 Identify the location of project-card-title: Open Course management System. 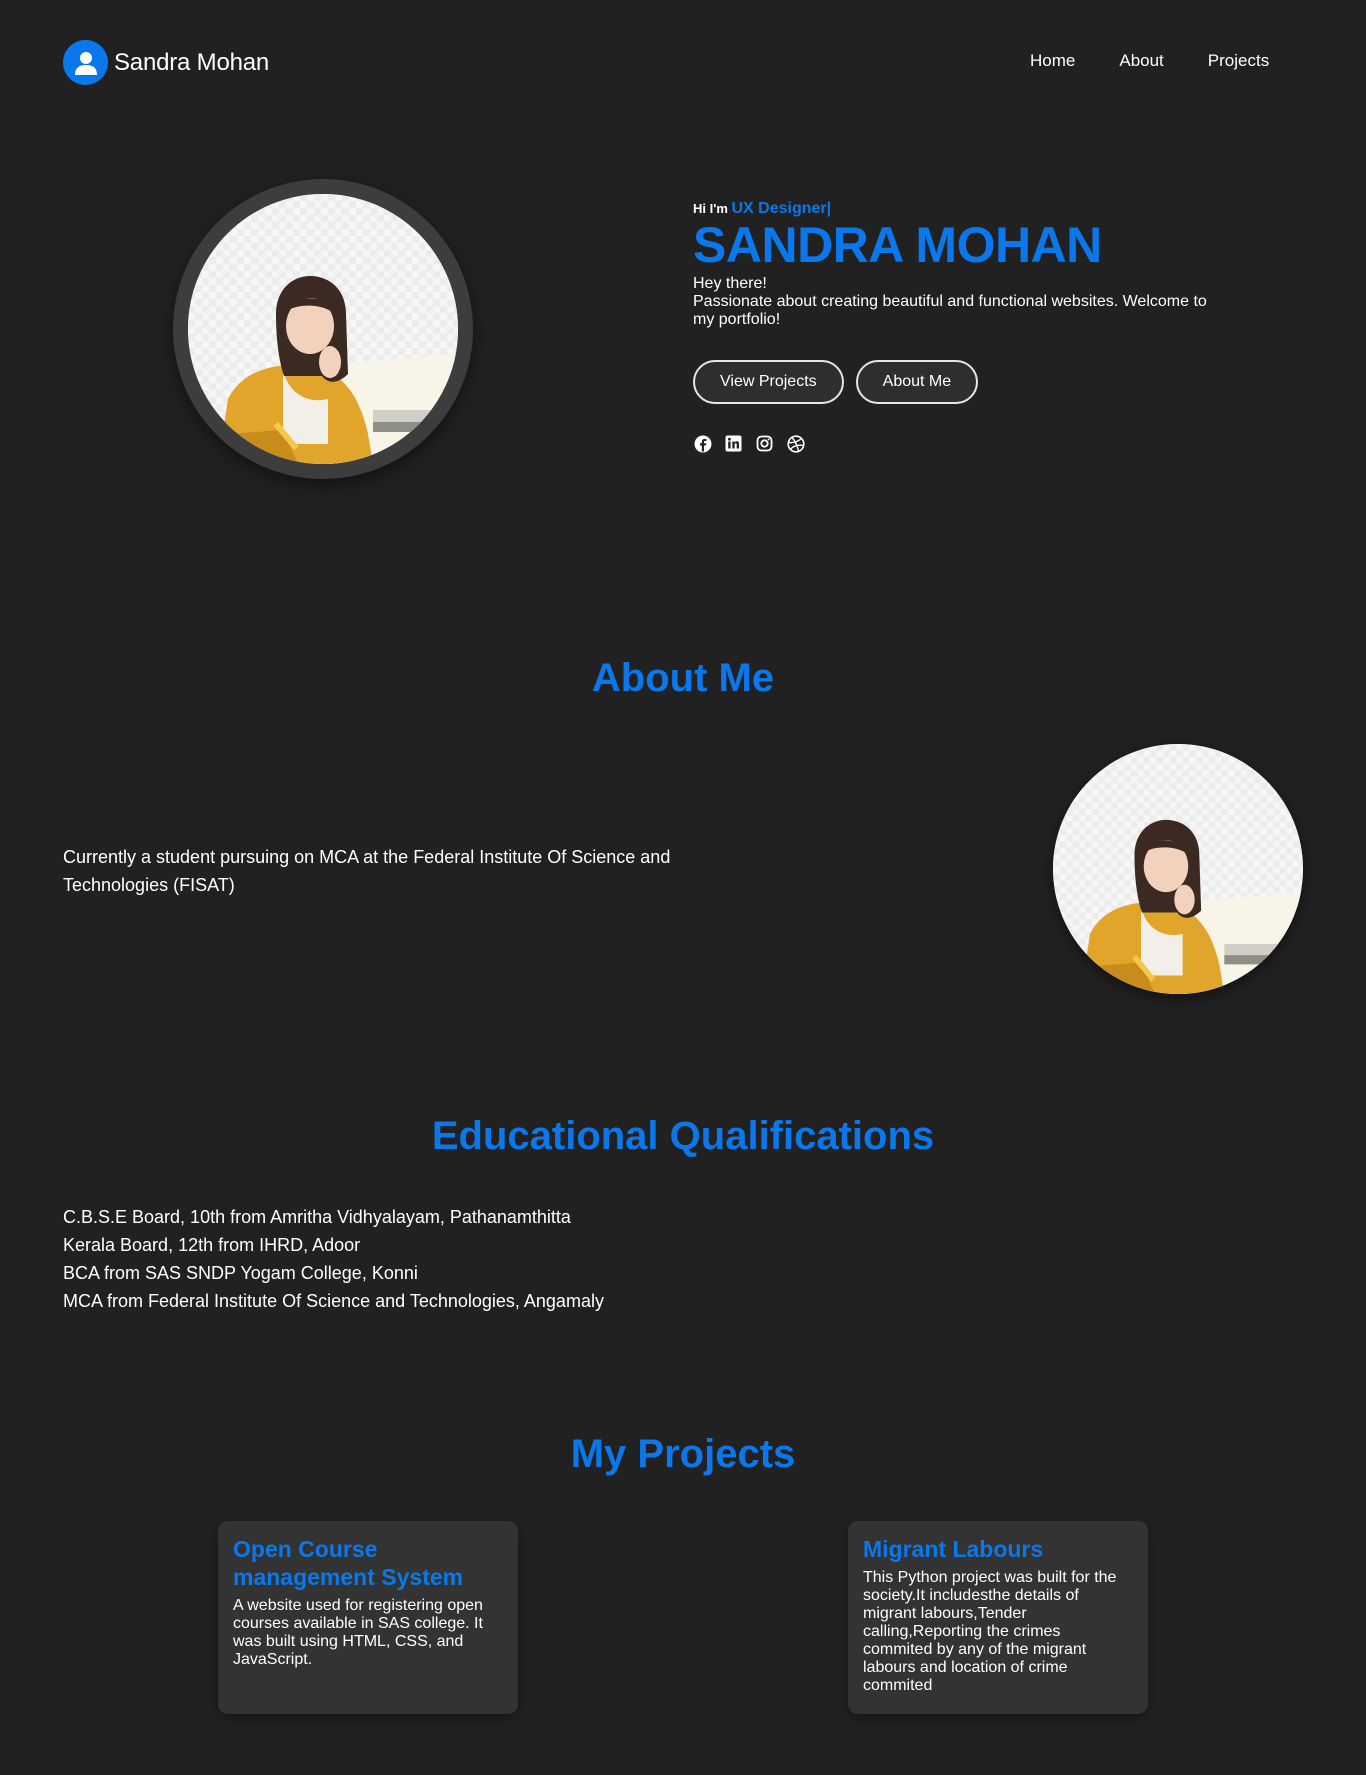
(348, 1563).